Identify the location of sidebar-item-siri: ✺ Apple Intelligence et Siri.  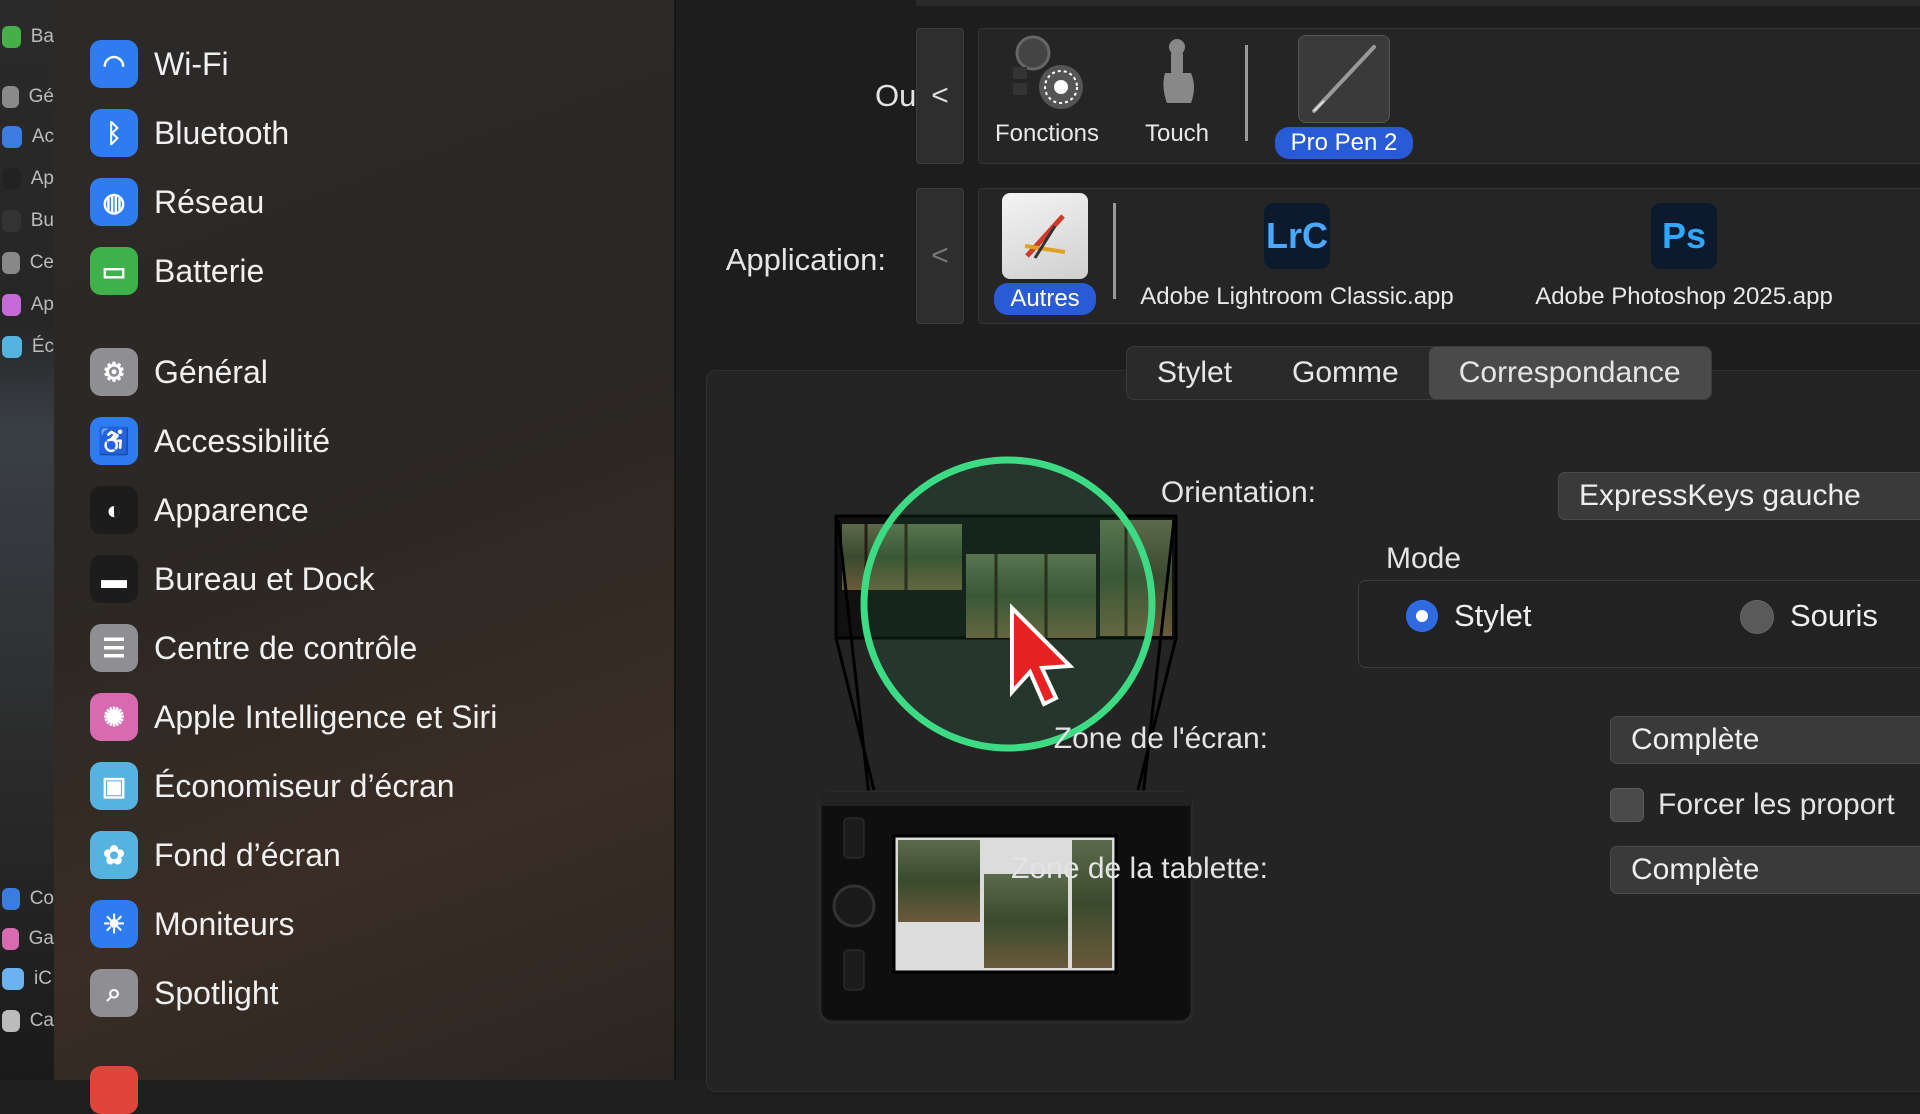
(293, 717).